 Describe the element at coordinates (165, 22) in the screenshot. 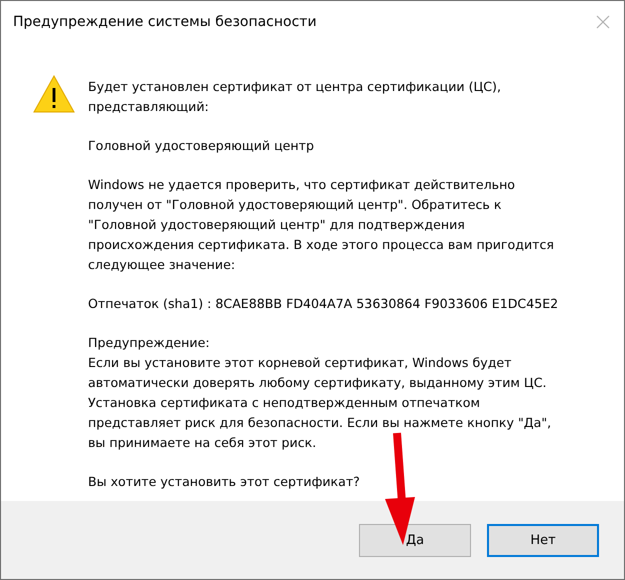

I see `window-title: Предупреждение системы безопасности` at that location.